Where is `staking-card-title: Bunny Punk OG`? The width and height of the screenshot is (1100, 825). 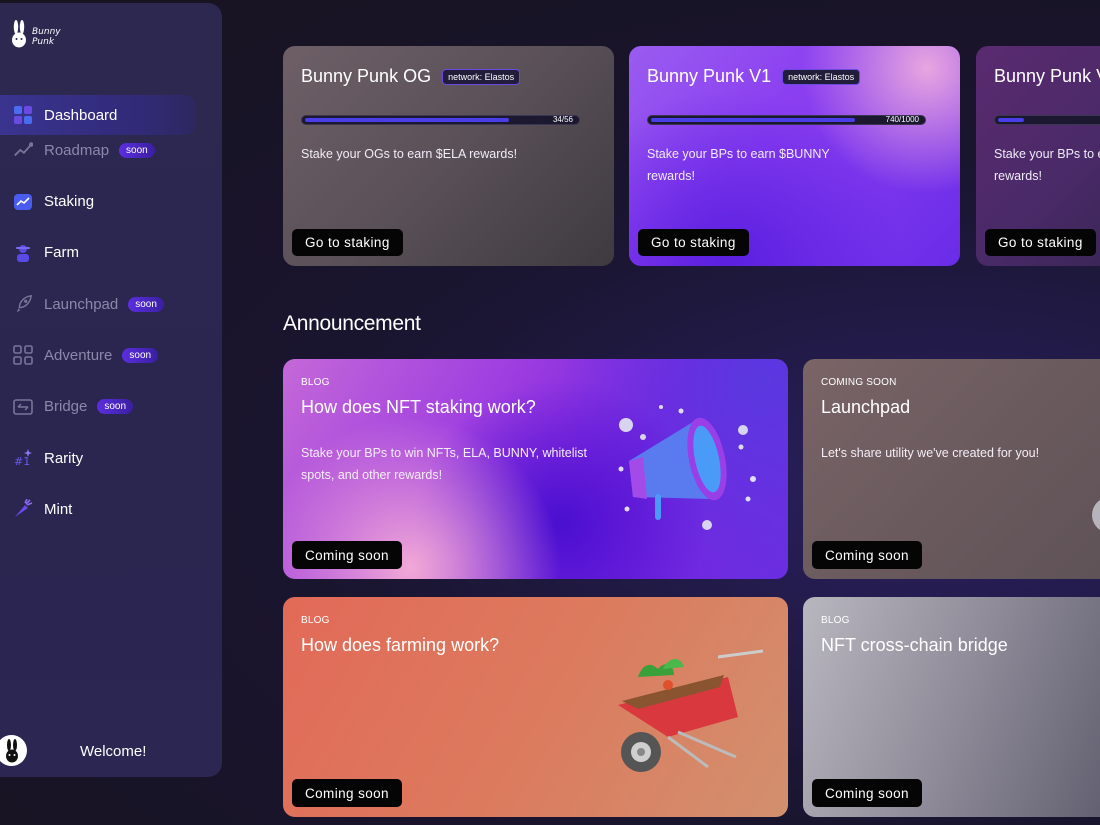
staking-card-title: Bunny Punk OG is located at coordinates (366, 76).